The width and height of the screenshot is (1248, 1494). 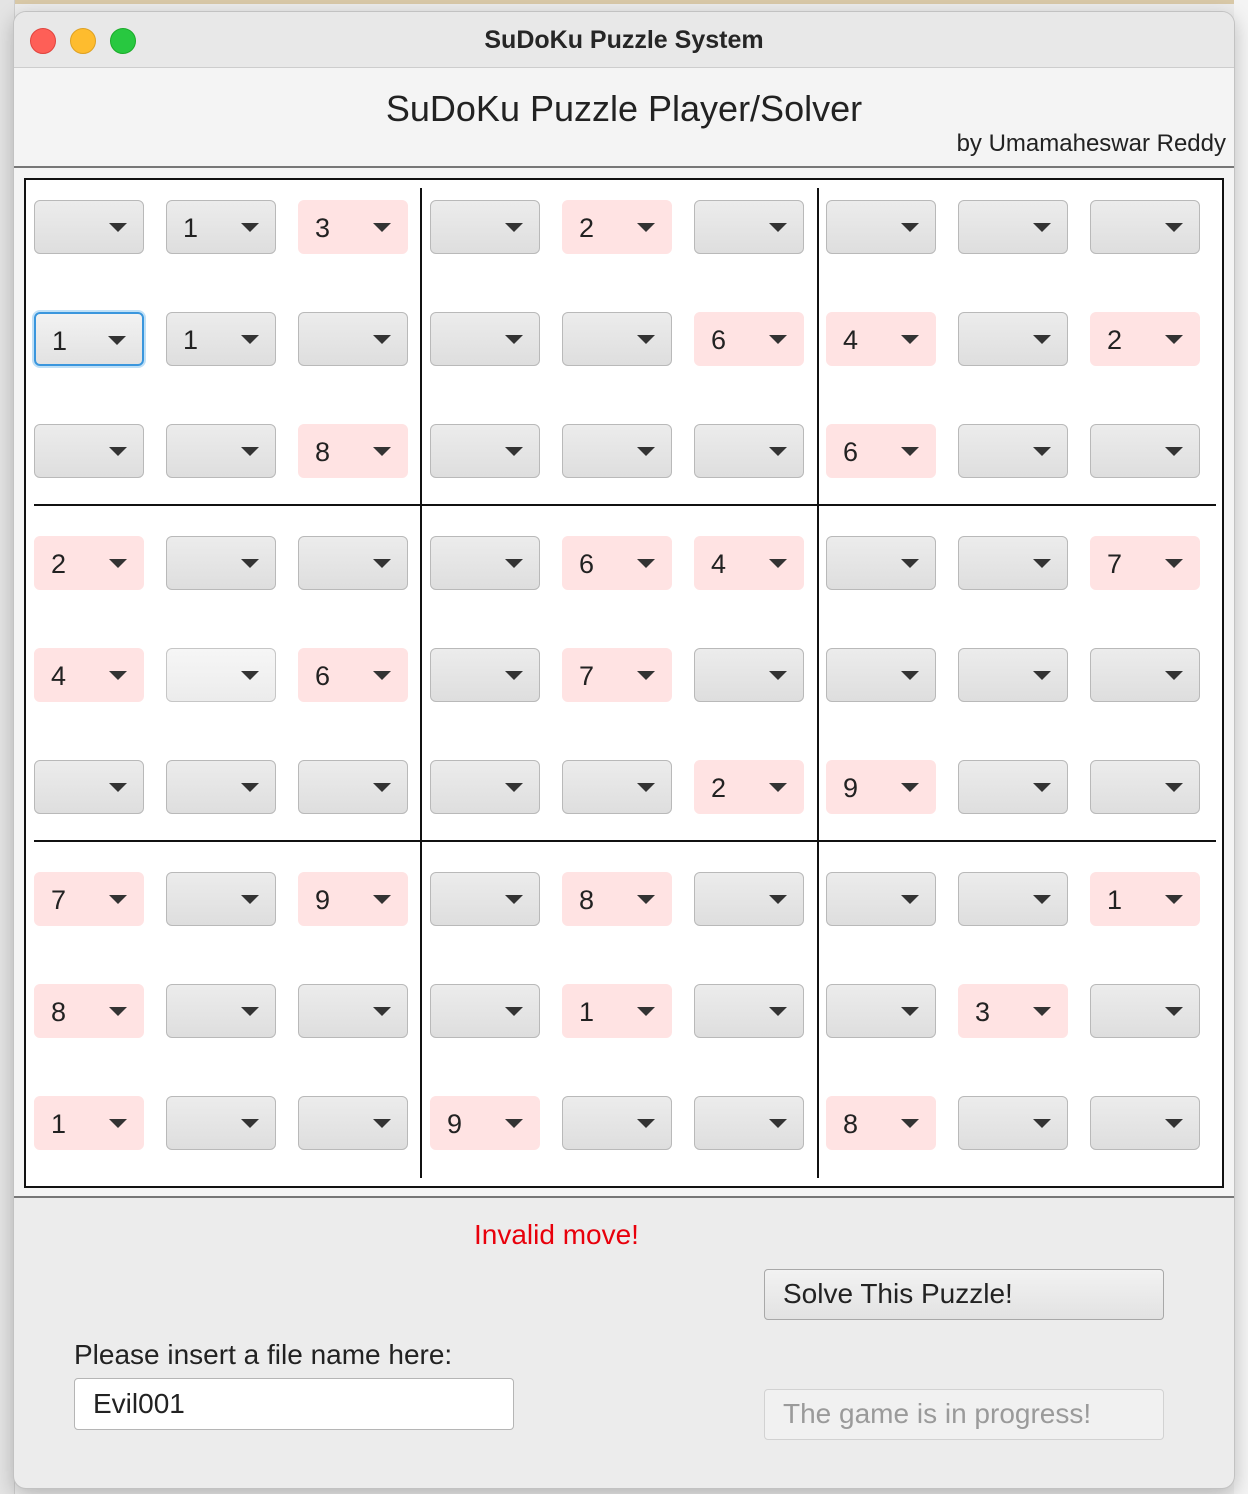 I want to click on cell-r4-c4, so click(x=485, y=563).